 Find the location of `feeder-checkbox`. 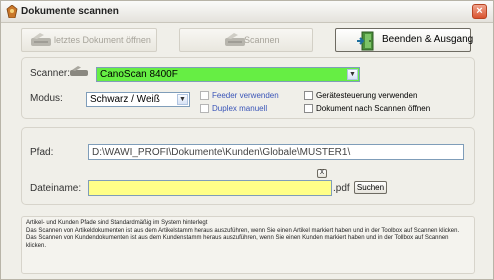

feeder-checkbox is located at coordinates (204, 95).